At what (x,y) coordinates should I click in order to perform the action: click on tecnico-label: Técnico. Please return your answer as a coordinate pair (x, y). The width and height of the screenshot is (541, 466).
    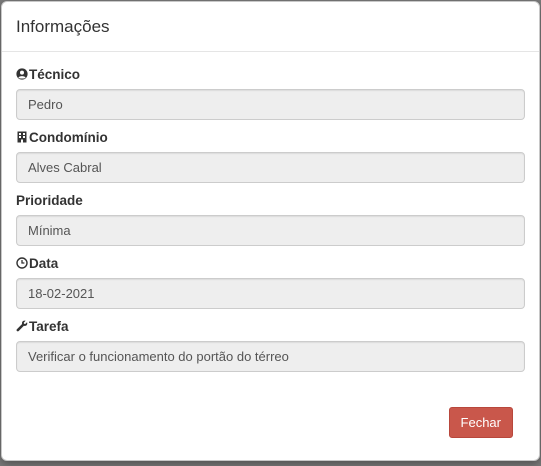
    Looking at the image, I should click on (270, 74).